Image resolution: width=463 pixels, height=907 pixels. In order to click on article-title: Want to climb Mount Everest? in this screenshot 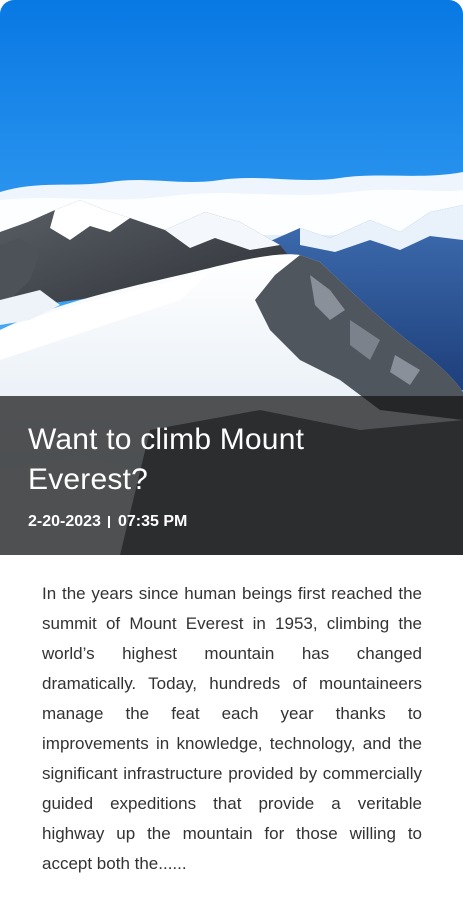, I will do `click(228, 460)`.